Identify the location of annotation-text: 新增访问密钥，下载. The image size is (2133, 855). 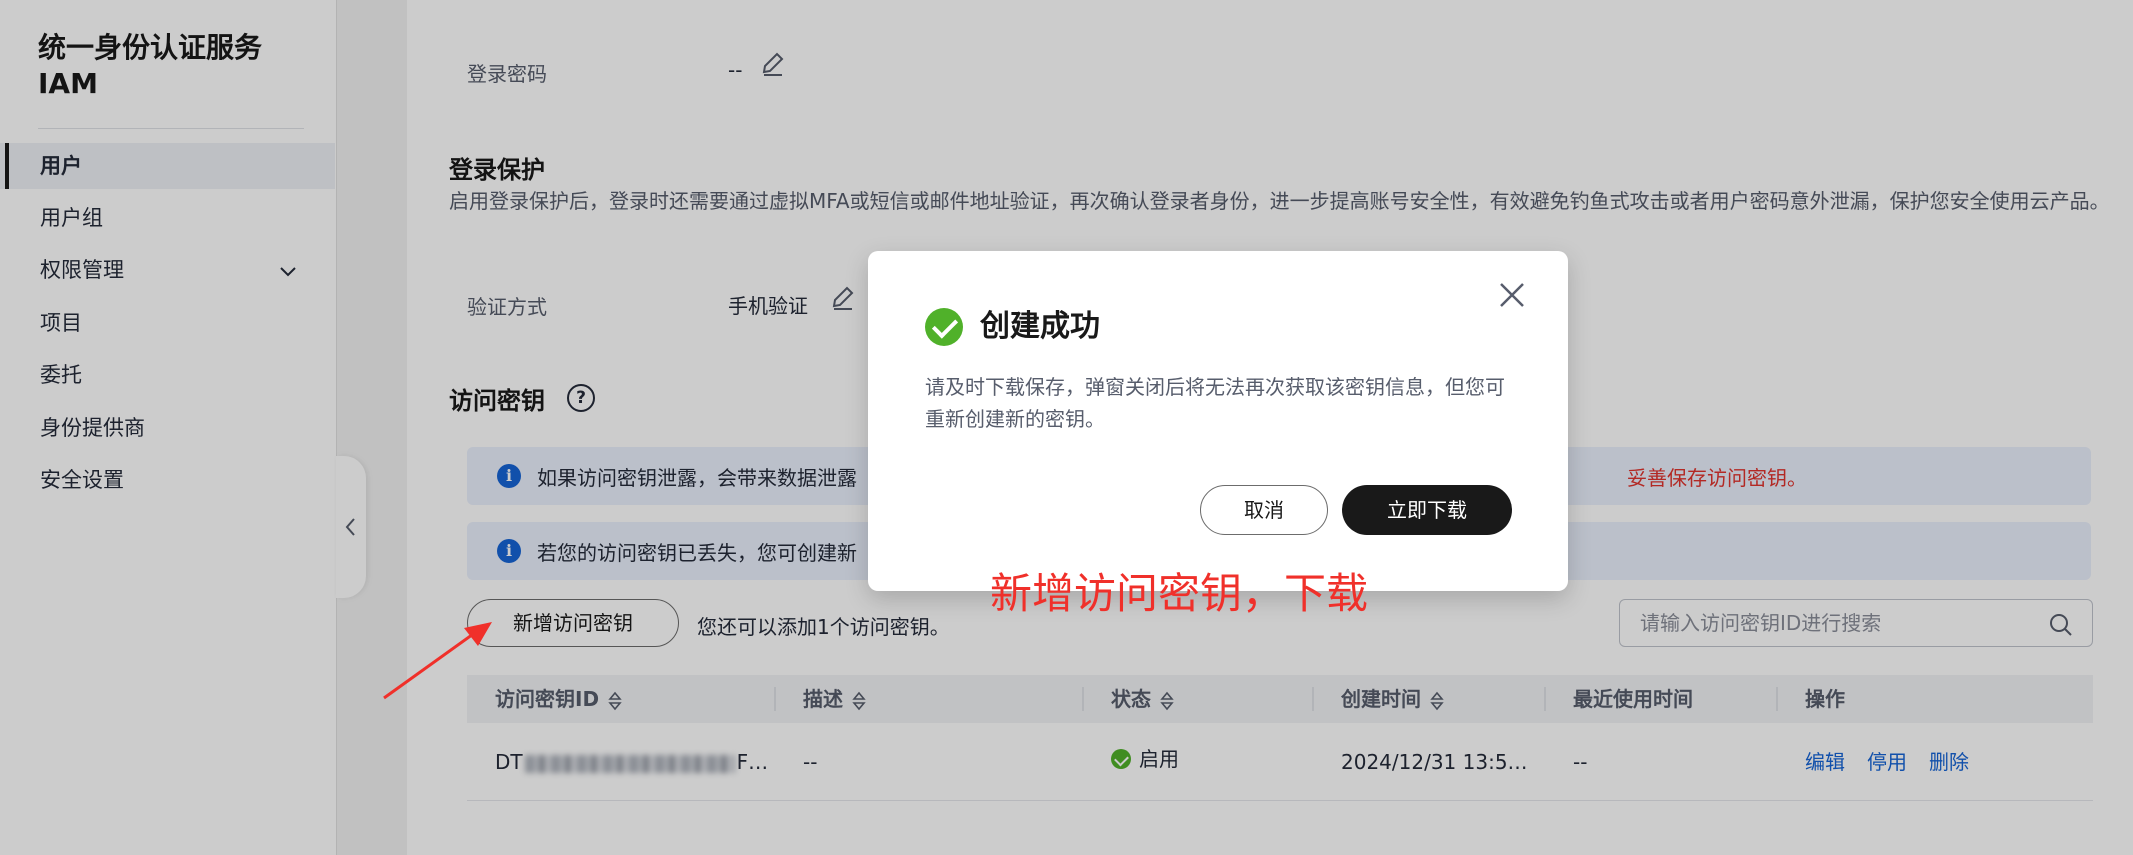
(1179, 593).